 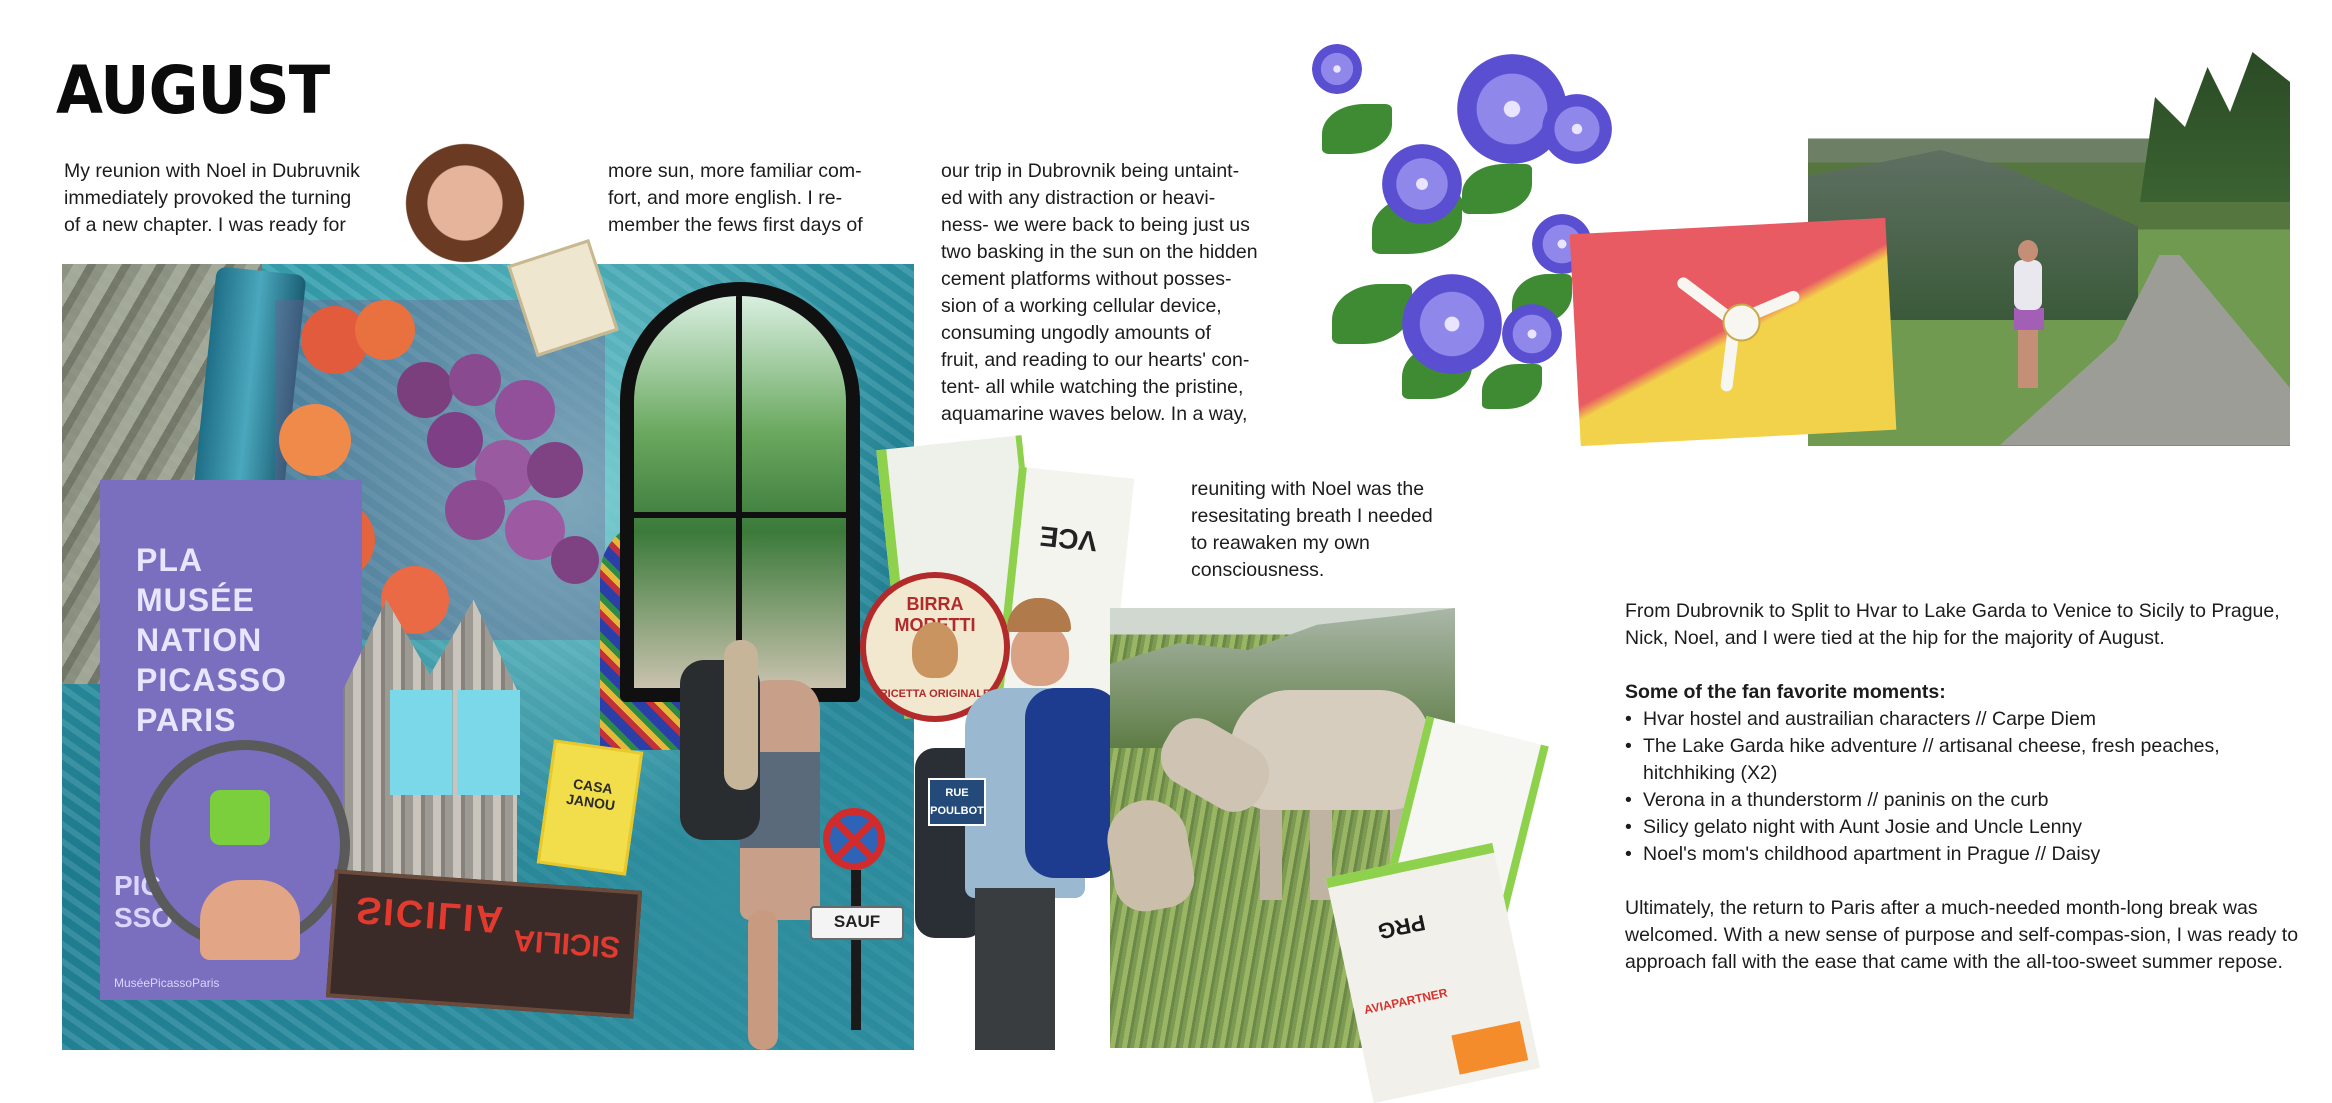 I want to click on smiling-girl-photo, so click(x=465, y=210).